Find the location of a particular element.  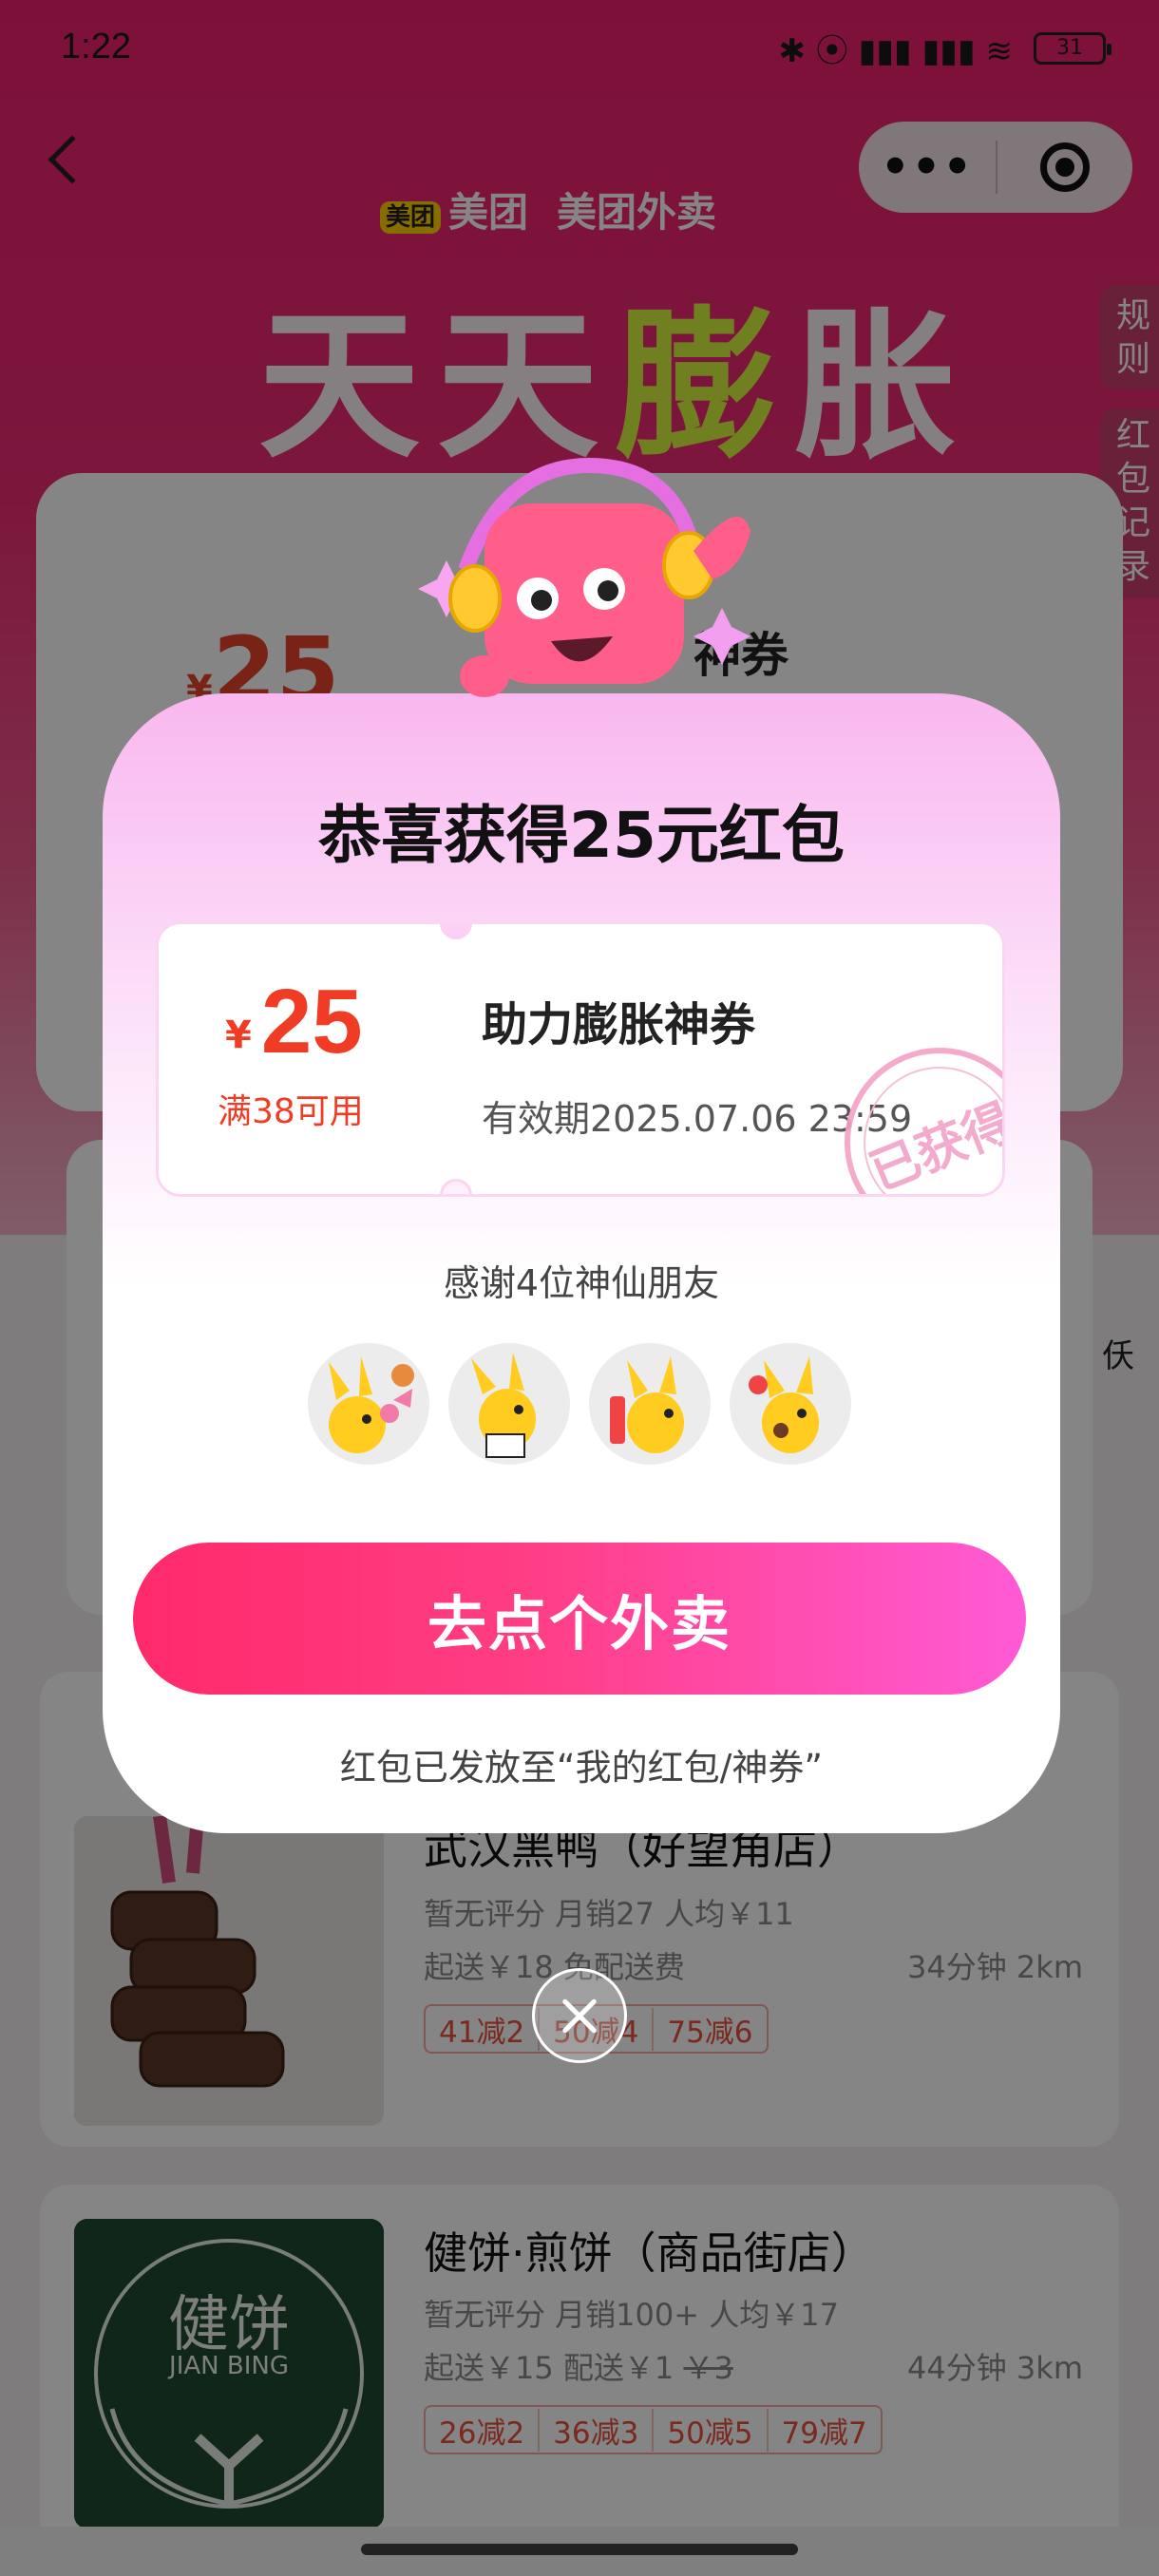

order-takeout-button: 去点个外卖 is located at coordinates (579, 1619).